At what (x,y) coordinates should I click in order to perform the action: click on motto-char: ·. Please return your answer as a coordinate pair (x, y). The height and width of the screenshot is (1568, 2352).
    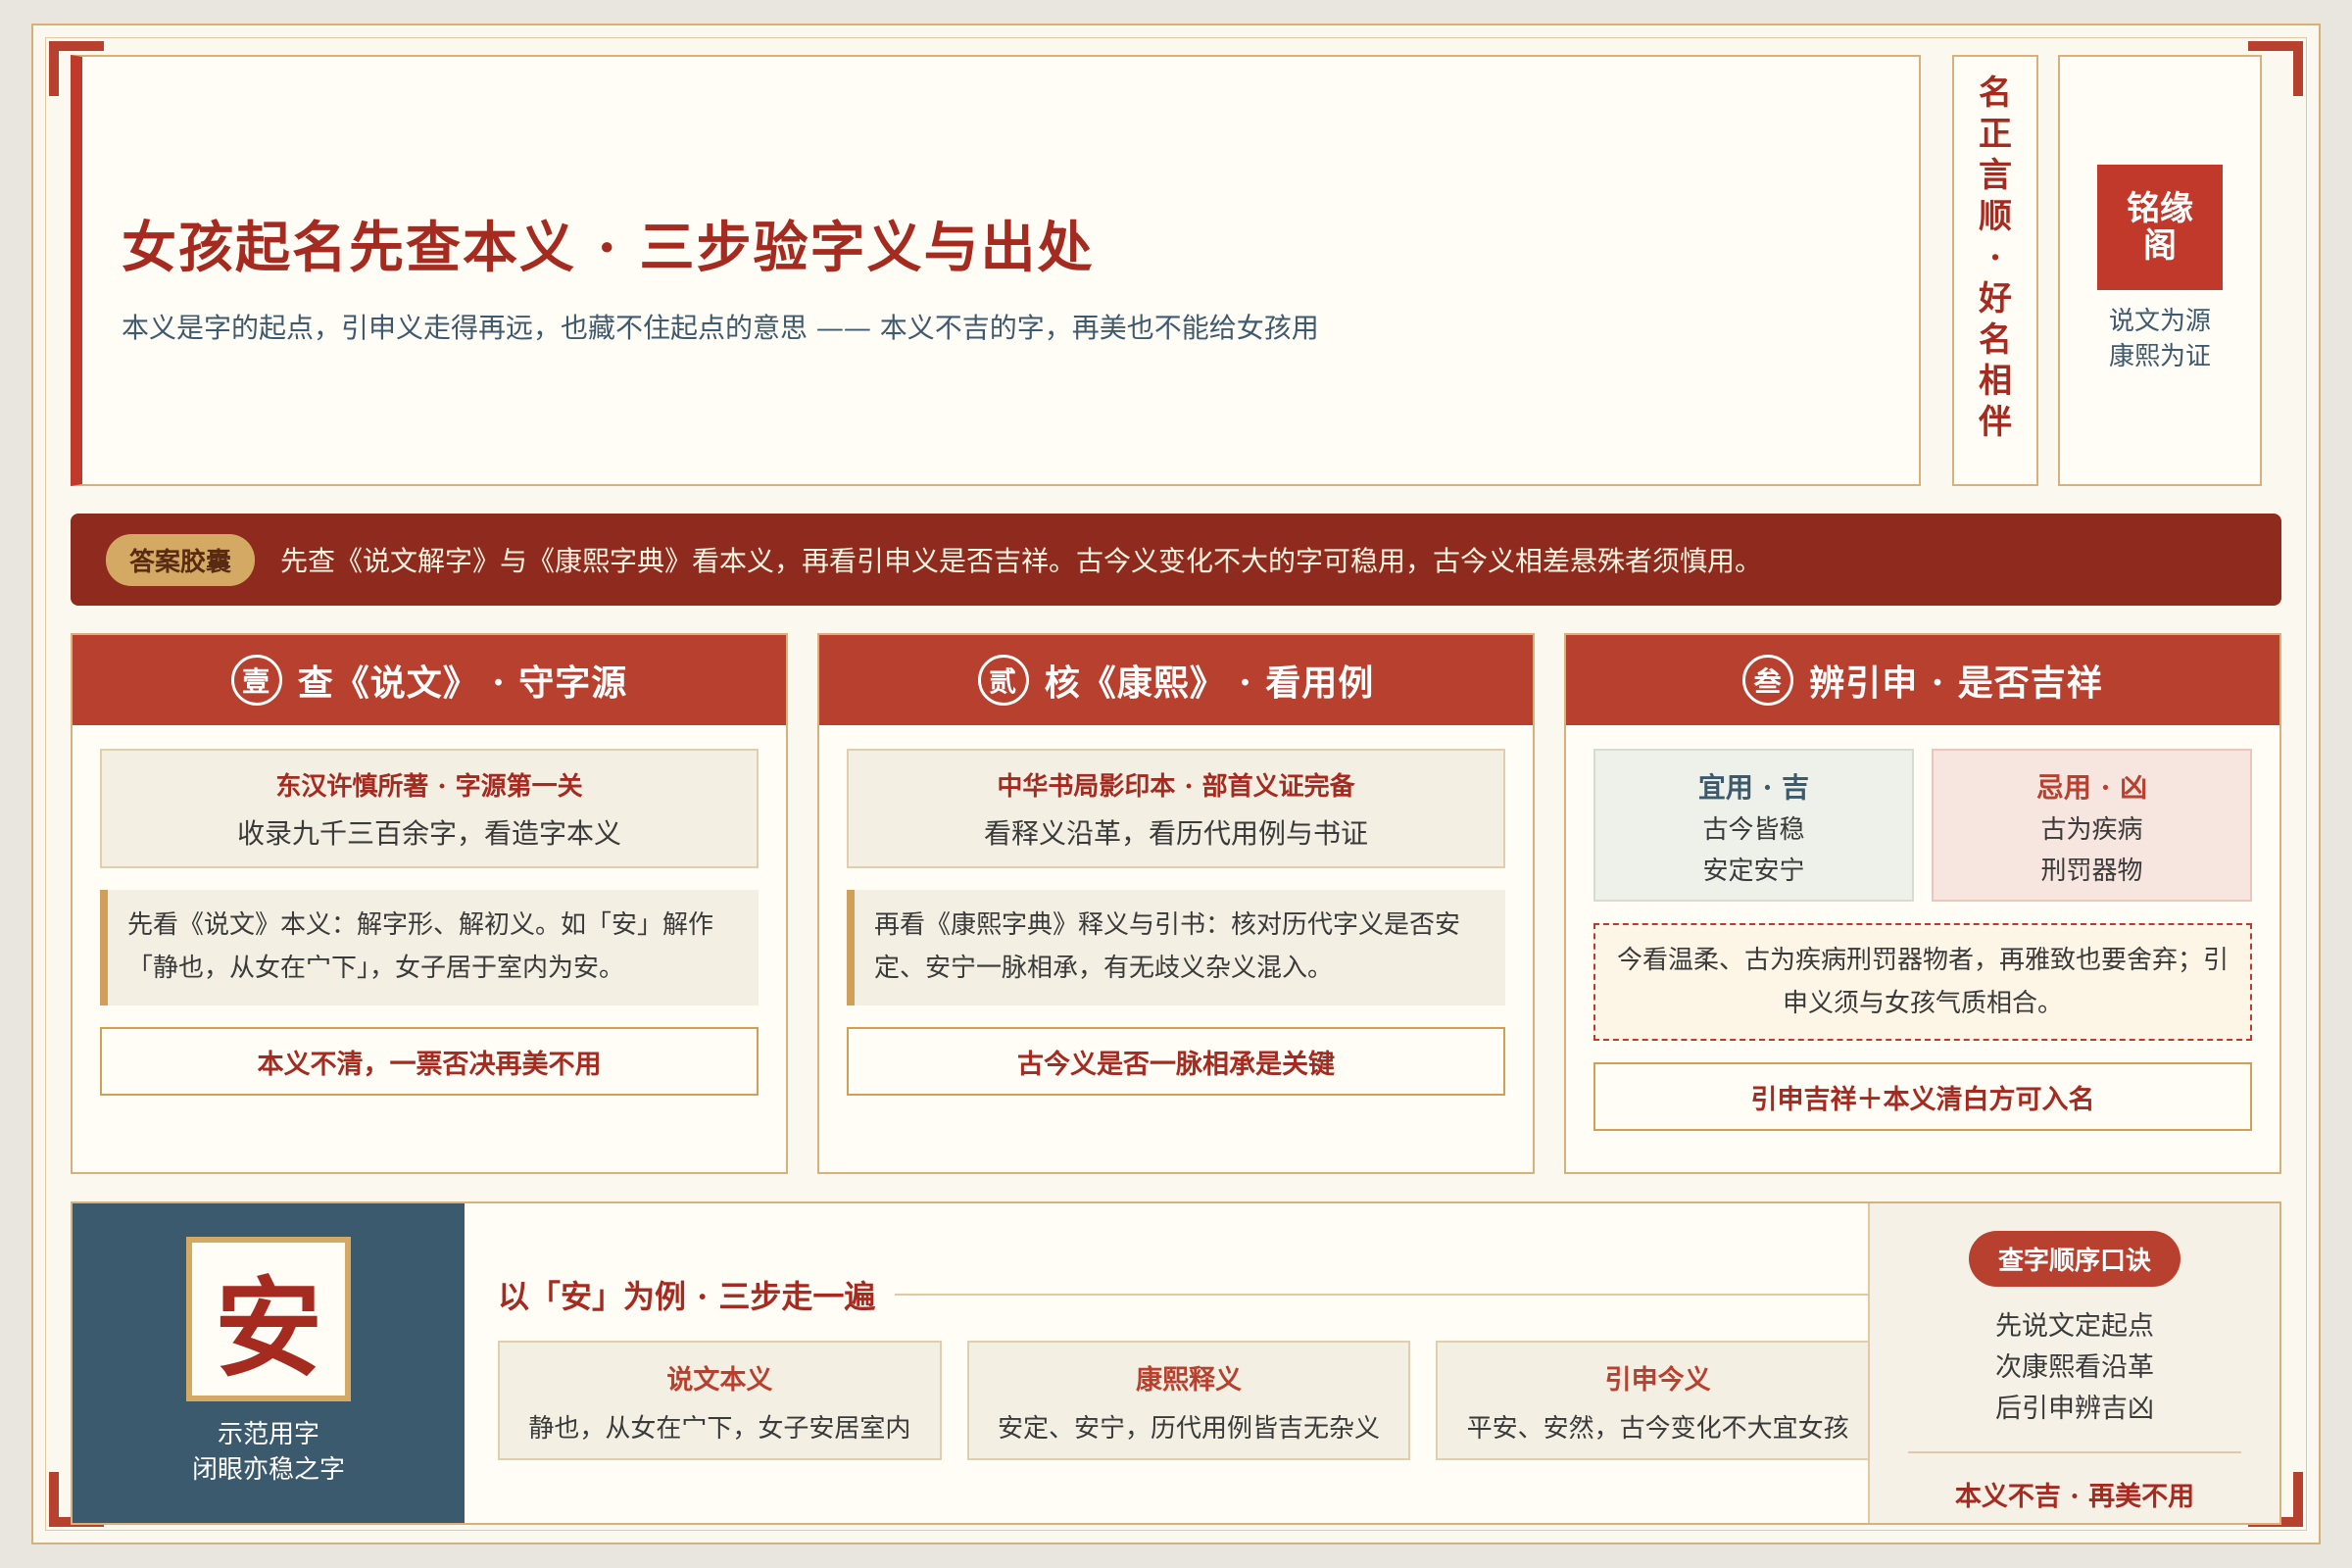
    Looking at the image, I should click on (1995, 257).